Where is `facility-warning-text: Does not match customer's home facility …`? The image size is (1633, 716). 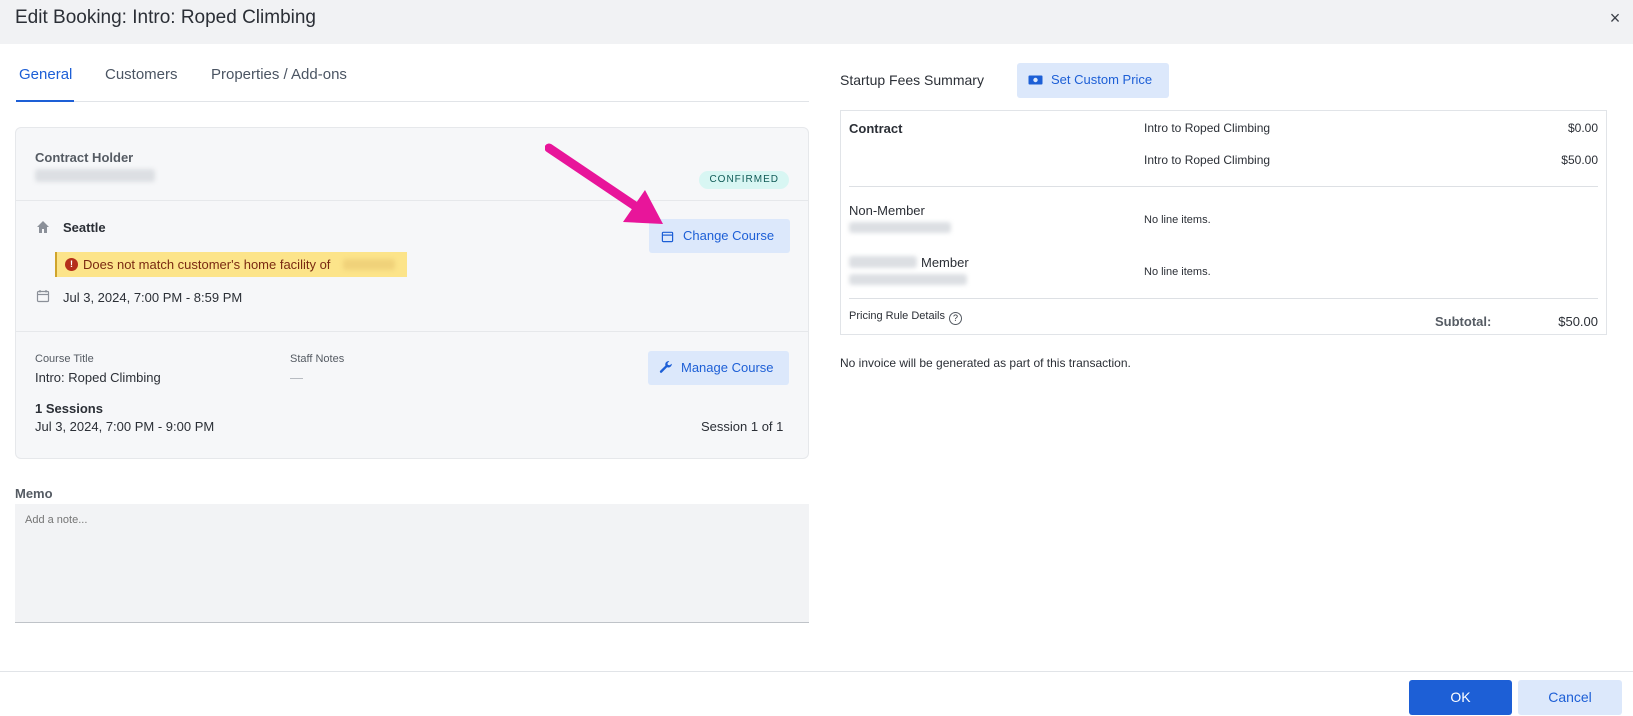
facility-warning-text: Does not match customer's home facility … is located at coordinates (207, 264).